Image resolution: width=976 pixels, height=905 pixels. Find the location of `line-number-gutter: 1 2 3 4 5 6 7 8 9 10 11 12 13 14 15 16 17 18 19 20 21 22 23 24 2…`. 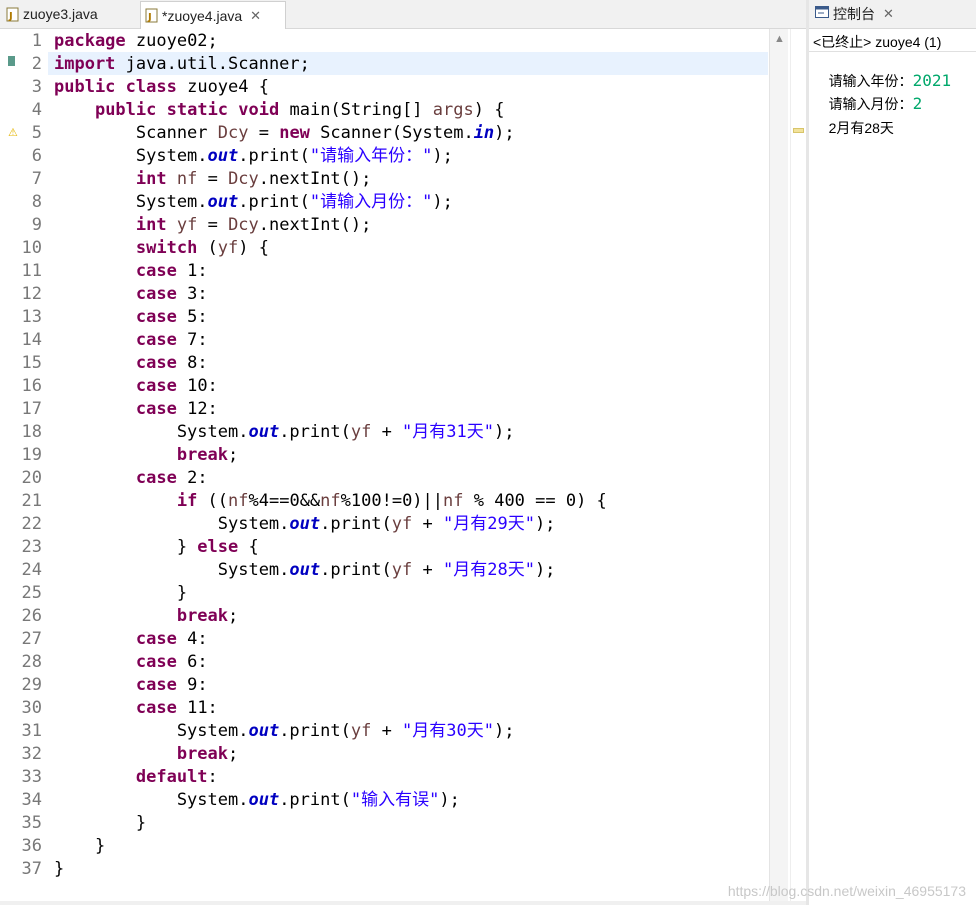

line-number-gutter: 1 2 3 4 5 6 7 8 9 10 11 12 13 14 15 16 17 18 19 20 21 22 23 24 2… is located at coordinates (24, 465).